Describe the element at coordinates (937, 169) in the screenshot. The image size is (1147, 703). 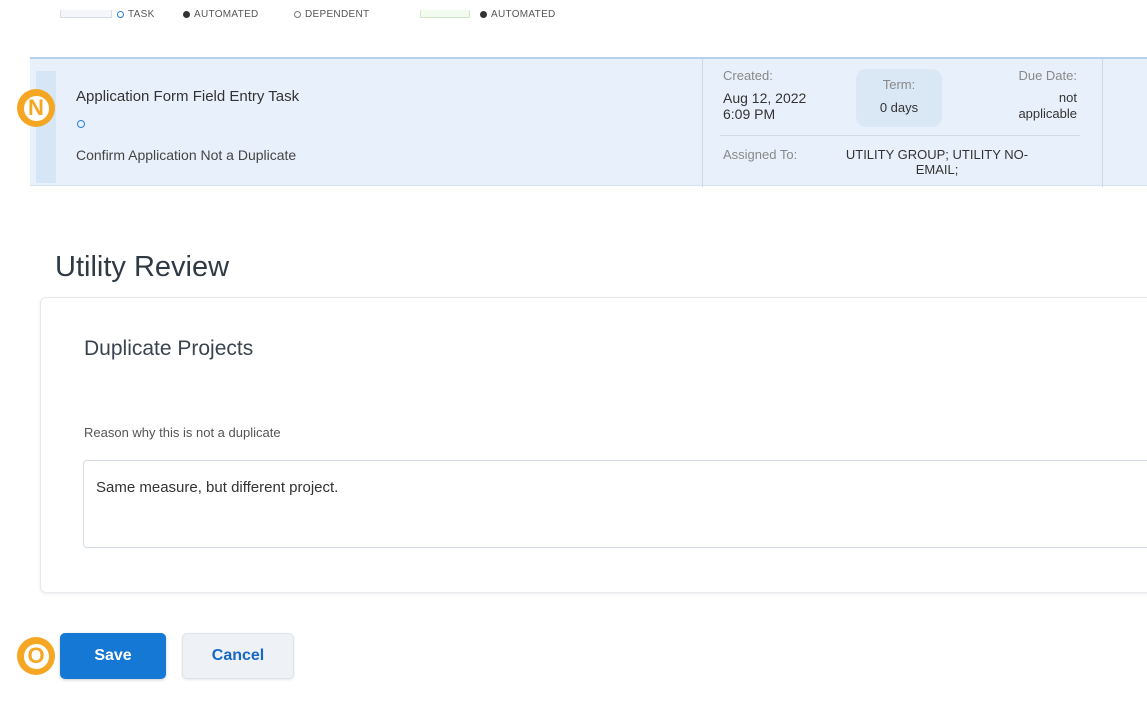
I see `assigned-to-line-2: EMAIL;` at that location.